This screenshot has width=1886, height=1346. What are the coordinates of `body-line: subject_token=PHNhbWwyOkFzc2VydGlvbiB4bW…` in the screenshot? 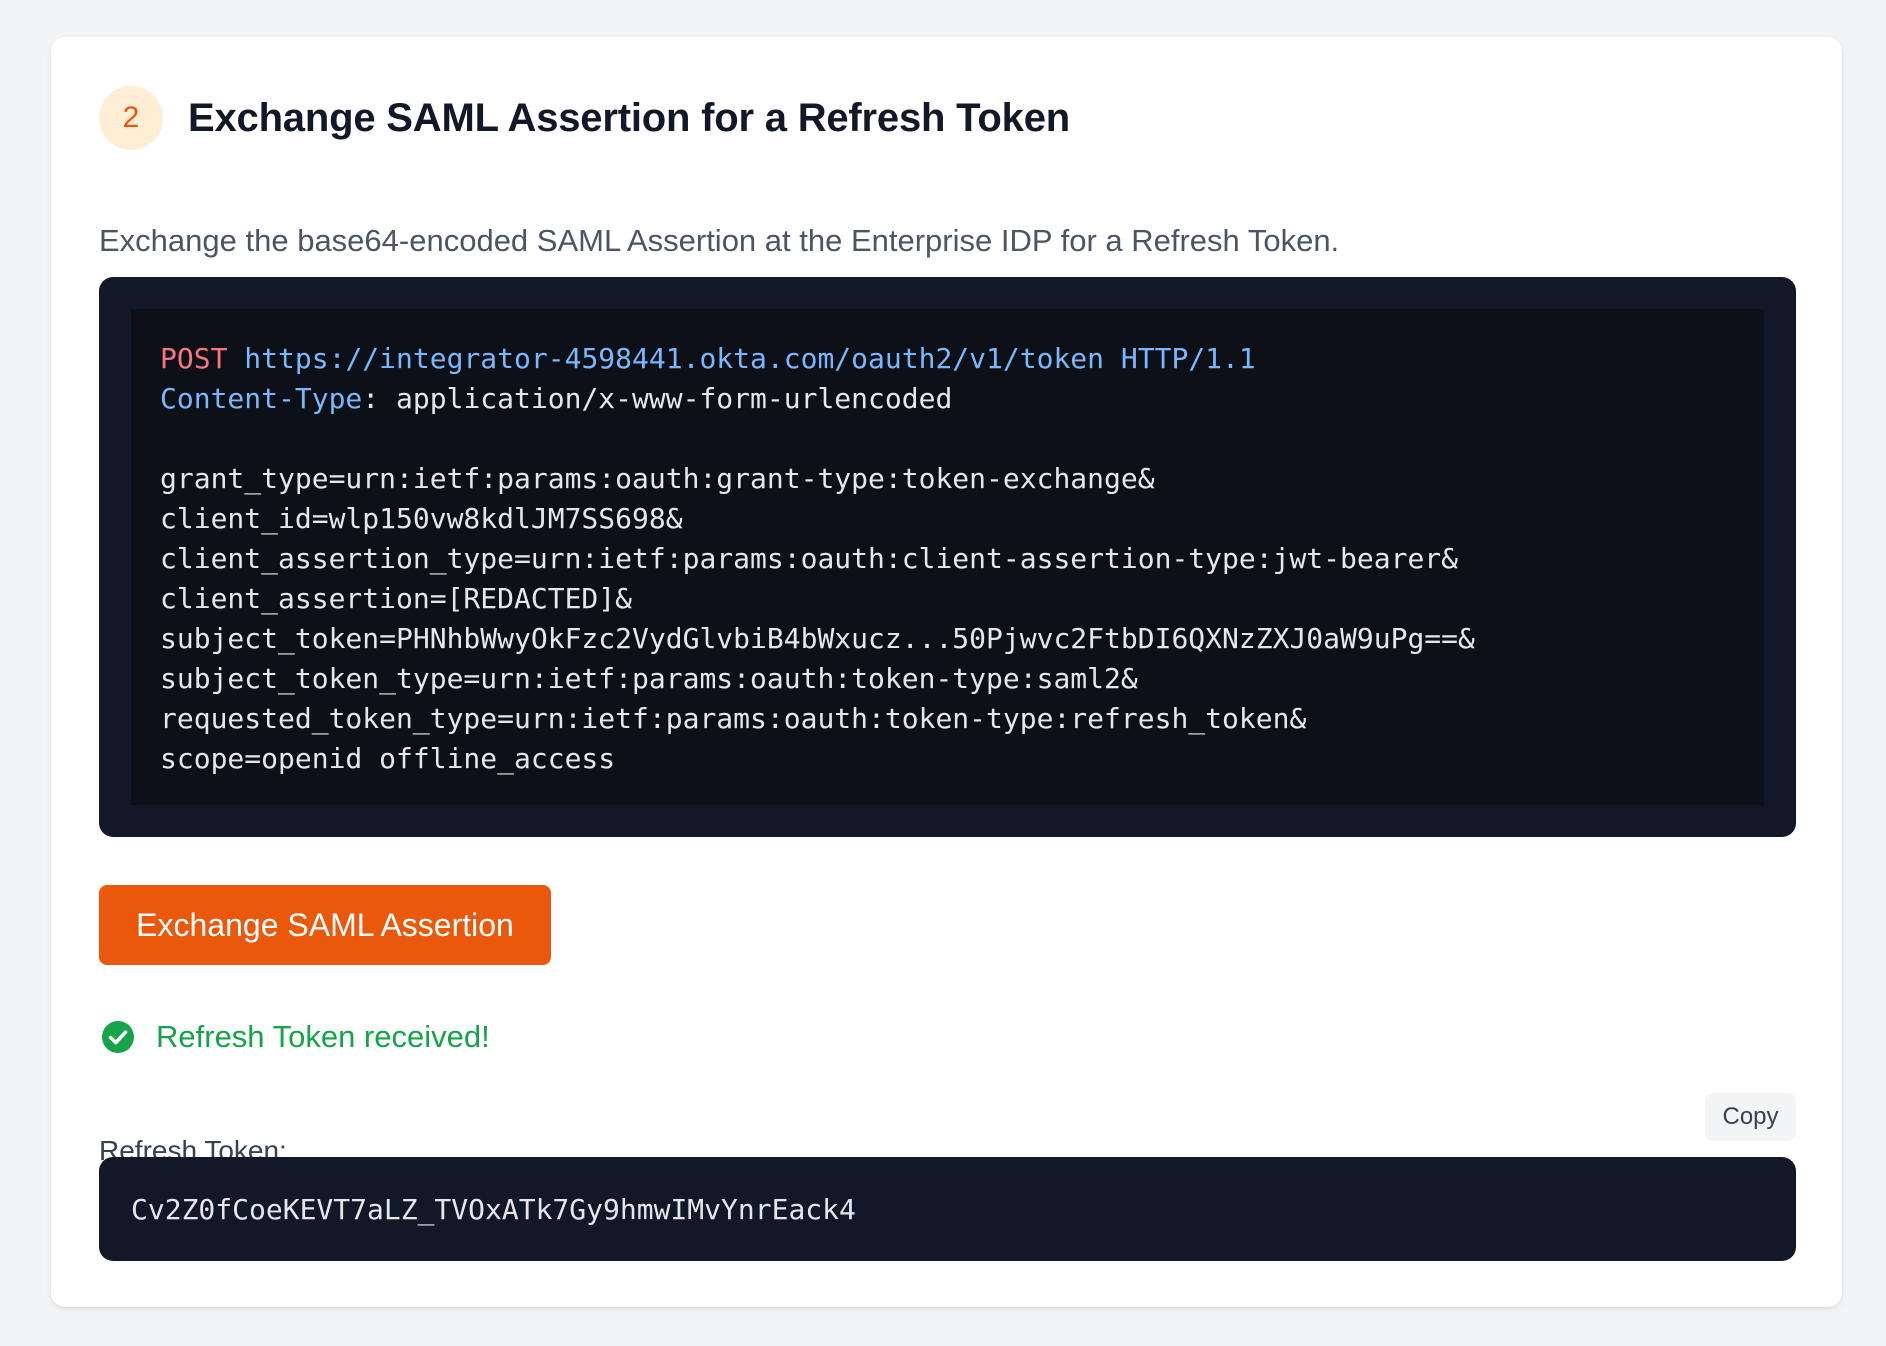 It's located at (817, 638).